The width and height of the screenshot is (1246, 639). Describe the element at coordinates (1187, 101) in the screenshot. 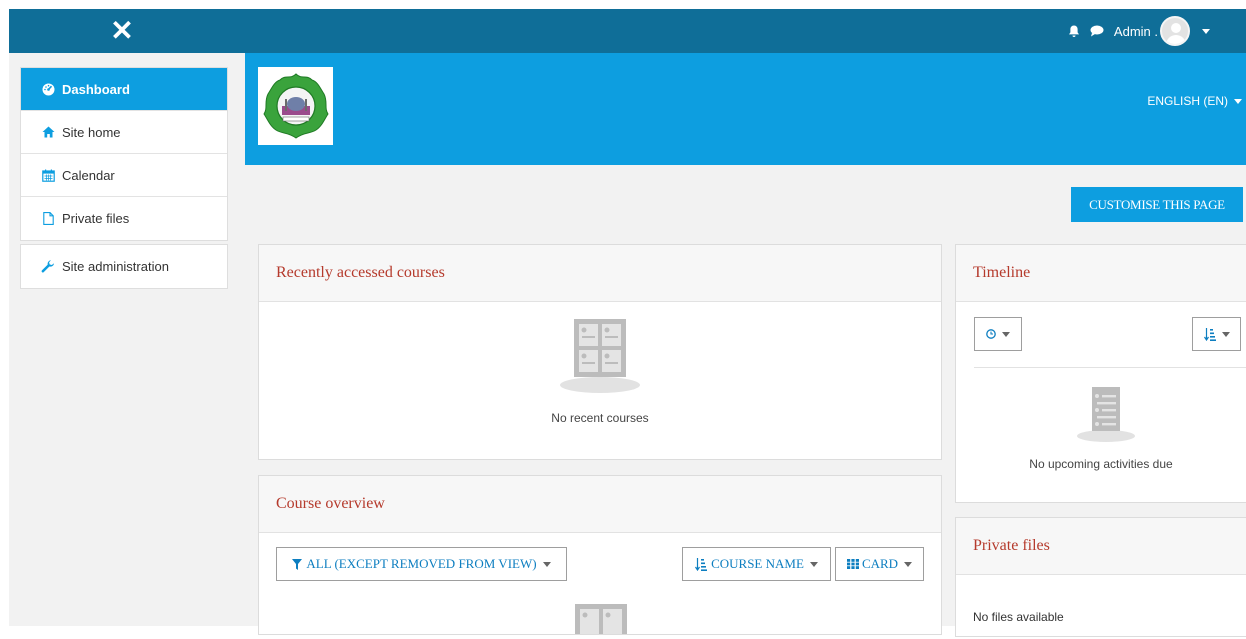

I see `language-label: ENGLISH (EN)` at that location.